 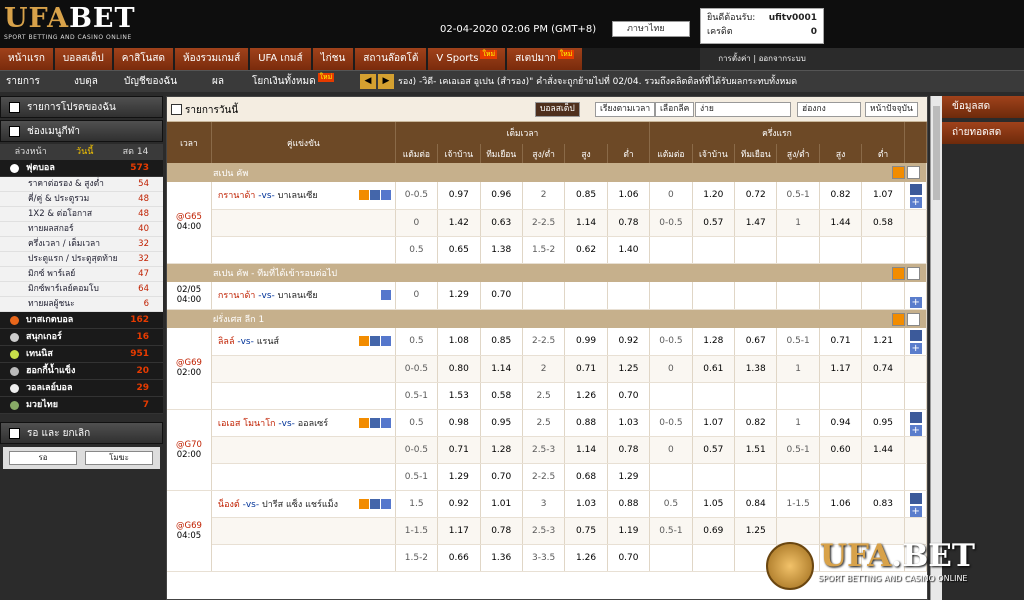 I want to click on settings-link: การตั้งค่า, so click(x=734, y=58).